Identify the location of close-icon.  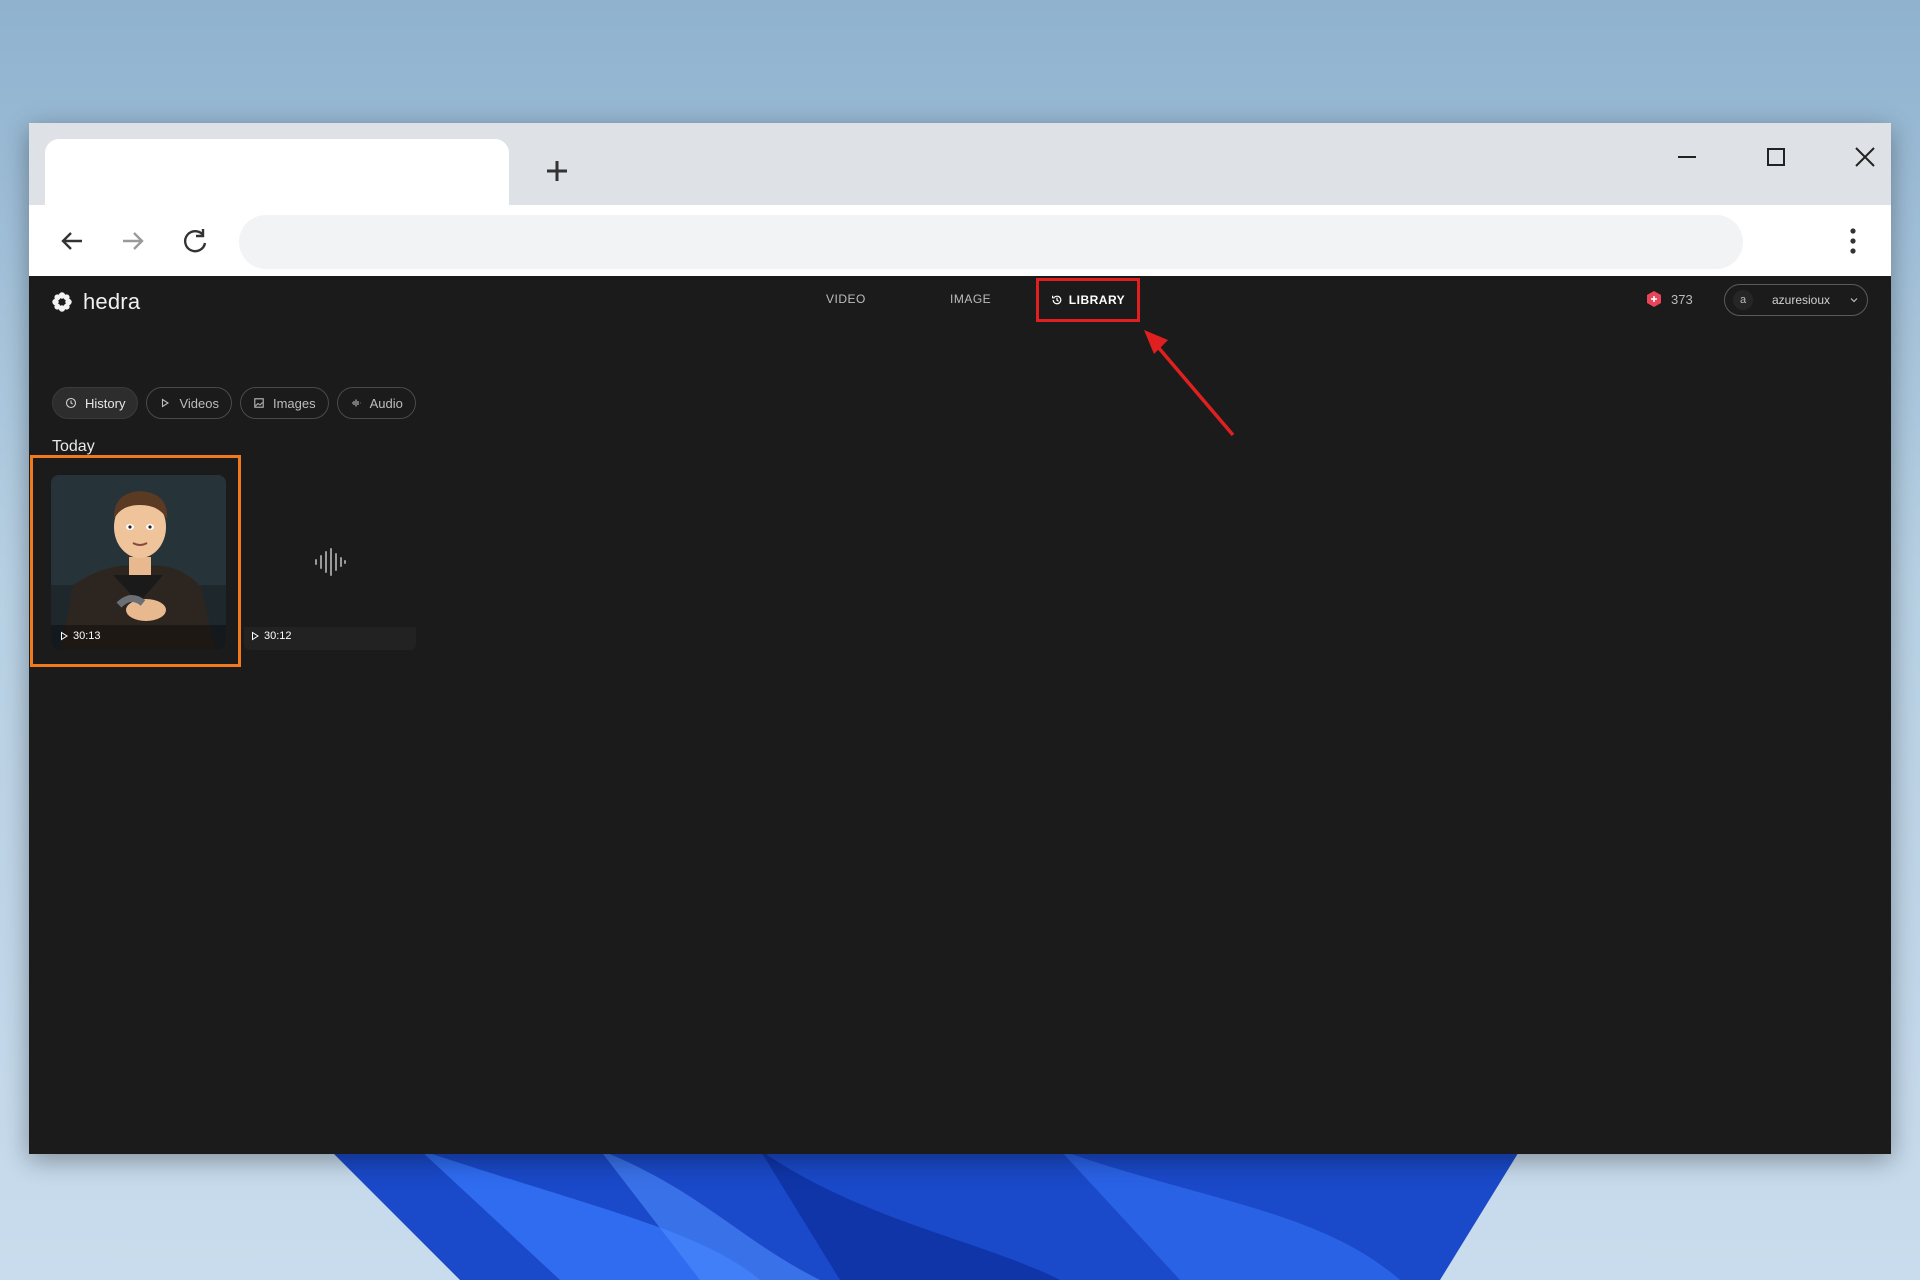
(1865, 157).